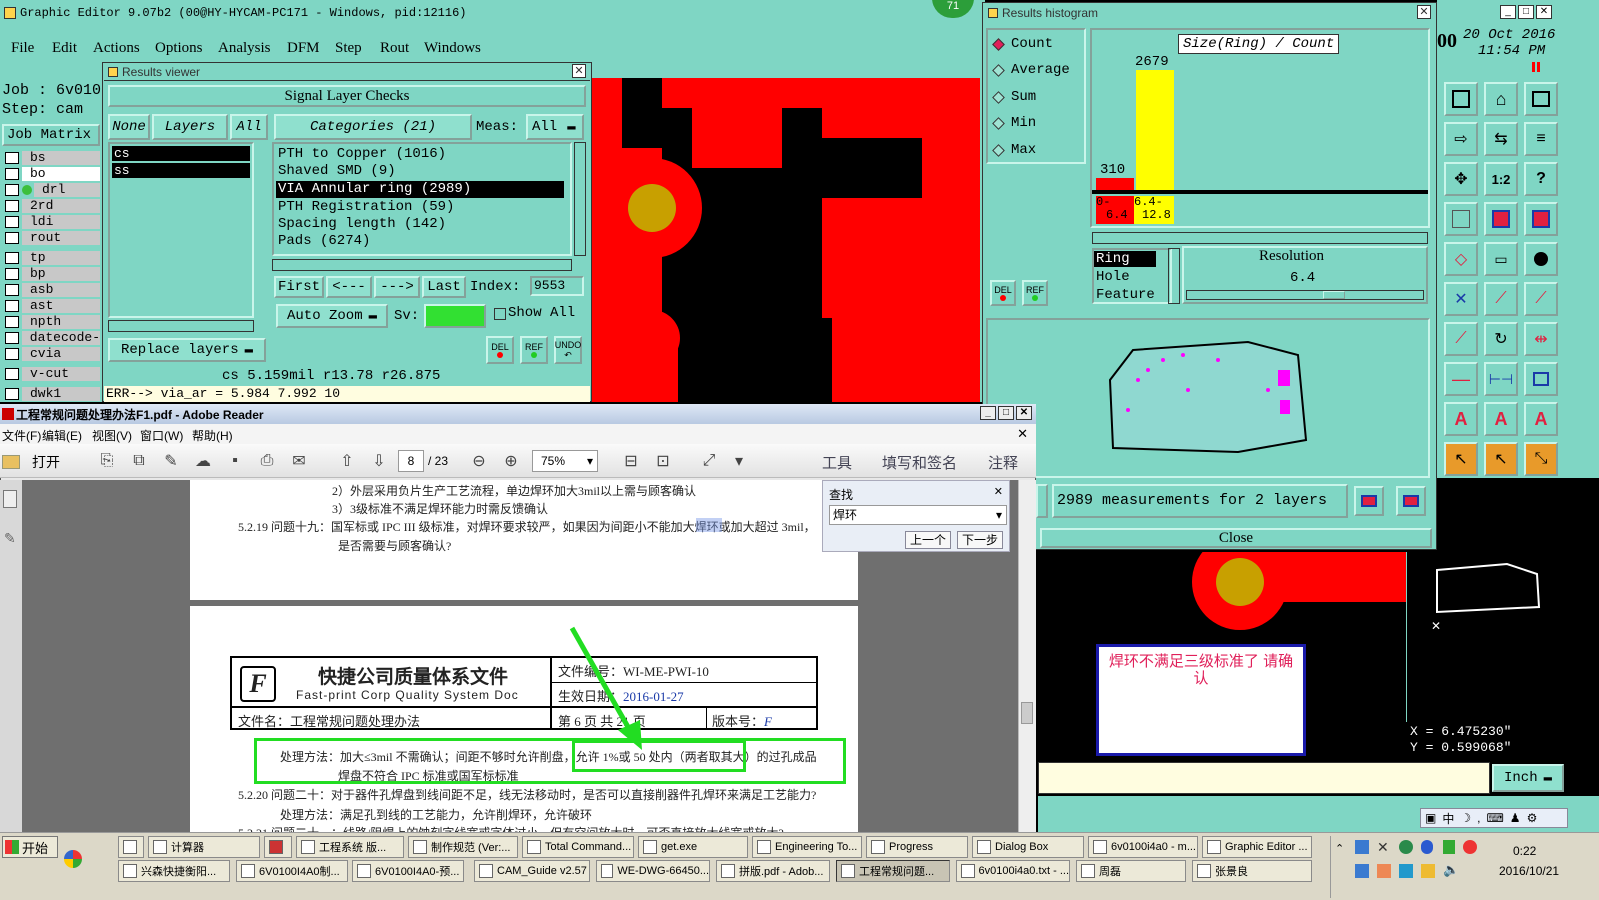 Image resolution: width=1599 pixels, height=900 pixels. What do you see at coordinates (50, 274) in the screenshot?
I see `layer-row: bp` at bounding box center [50, 274].